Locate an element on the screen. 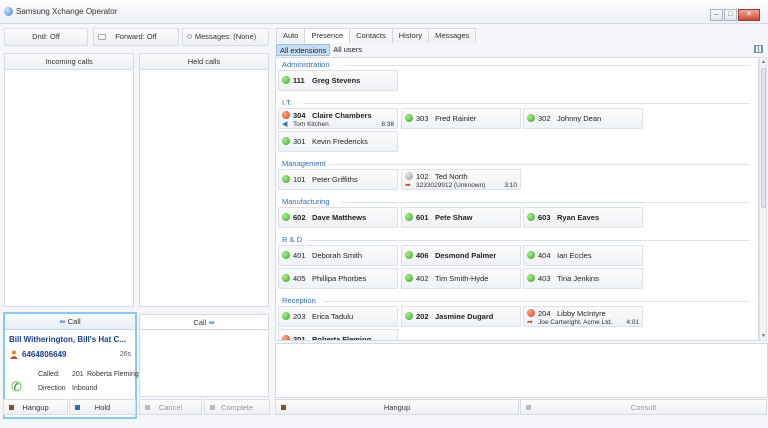  extension-card: 404 Ian Eccles is located at coordinates (583, 255).